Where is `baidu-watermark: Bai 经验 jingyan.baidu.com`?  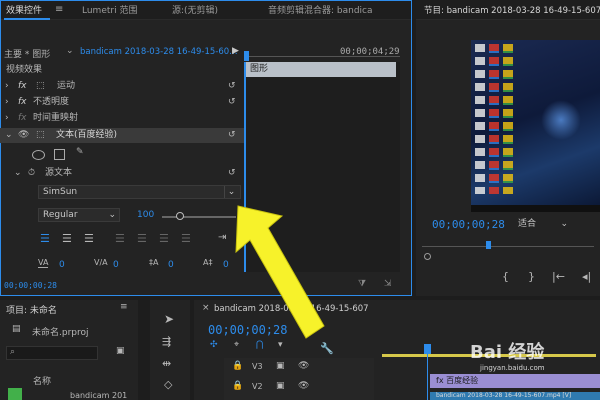
baidu-watermark: Bai 经验 jingyan.baidu.com is located at coordinates (507, 355).